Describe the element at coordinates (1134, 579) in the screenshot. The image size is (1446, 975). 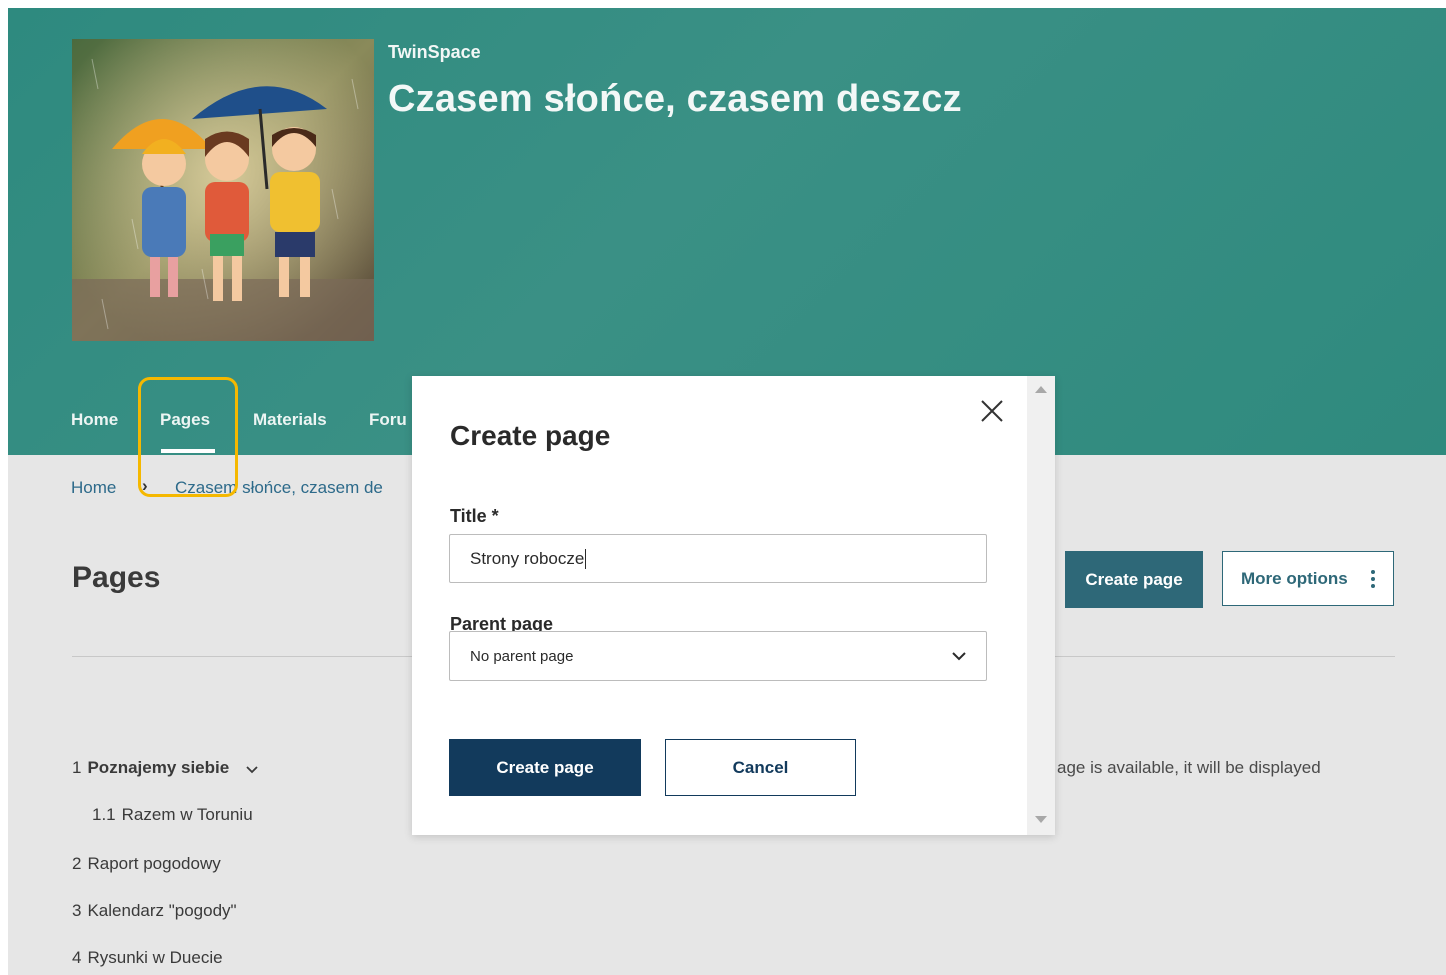
I see `create-page-button: Create page` at that location.